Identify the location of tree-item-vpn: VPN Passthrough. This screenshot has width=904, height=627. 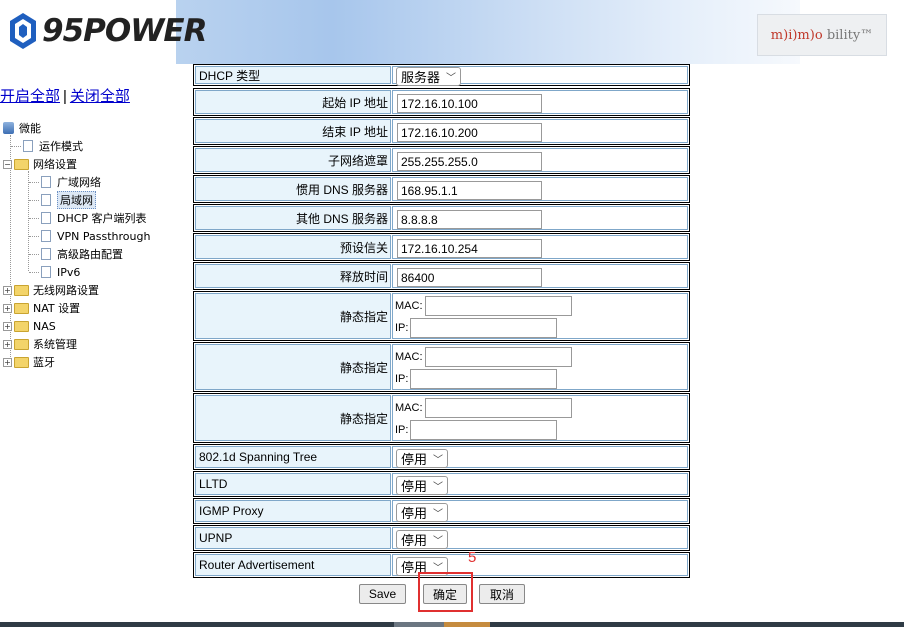
(89, 236).